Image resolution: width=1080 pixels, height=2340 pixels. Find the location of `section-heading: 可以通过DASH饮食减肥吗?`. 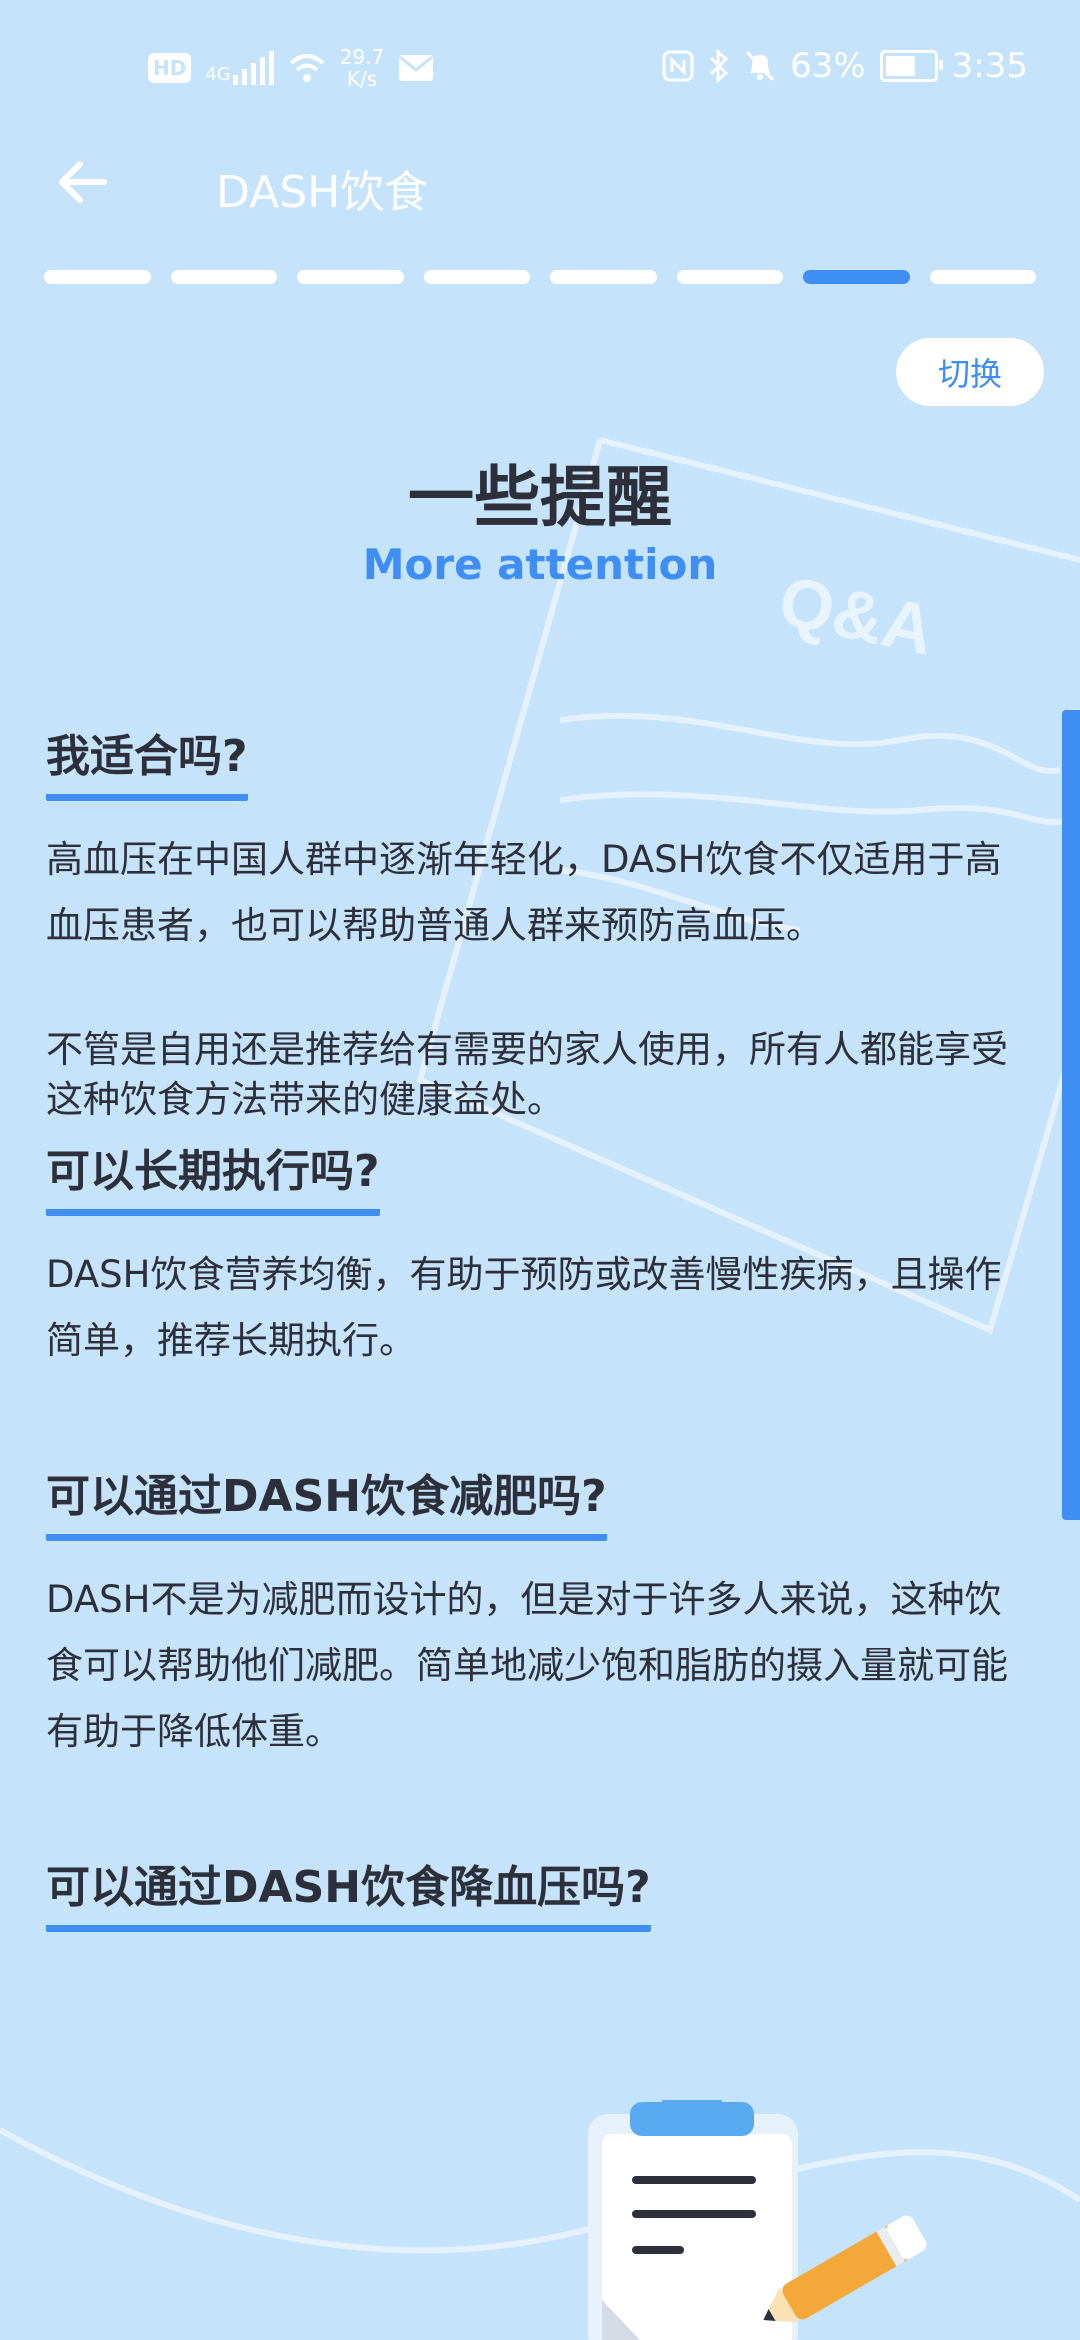

section-heading: 可以通过DASH饮食减肥吗? is located at coordinates (326, 1500).